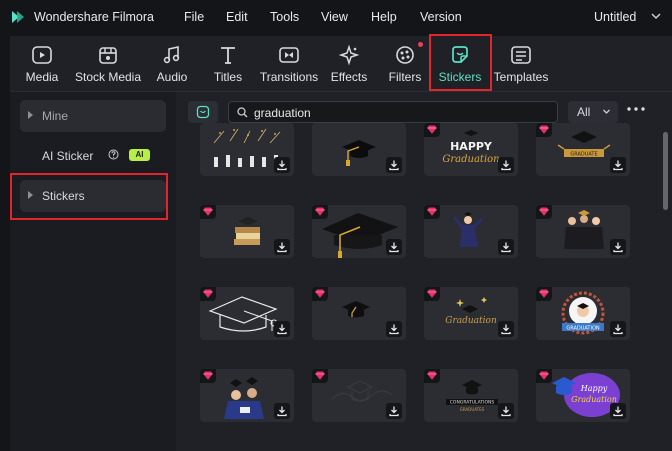  What do you see at coordinates (471, 395) in the screenshot?
I see `sticker-thumbnail: CONGRATULATIONS GRADUATES` at bounding box center [471, 395].